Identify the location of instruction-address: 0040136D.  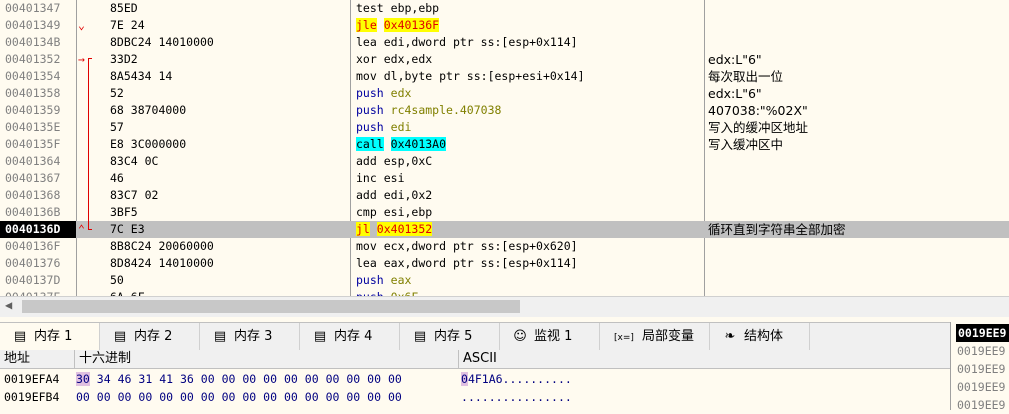
(38, 229).